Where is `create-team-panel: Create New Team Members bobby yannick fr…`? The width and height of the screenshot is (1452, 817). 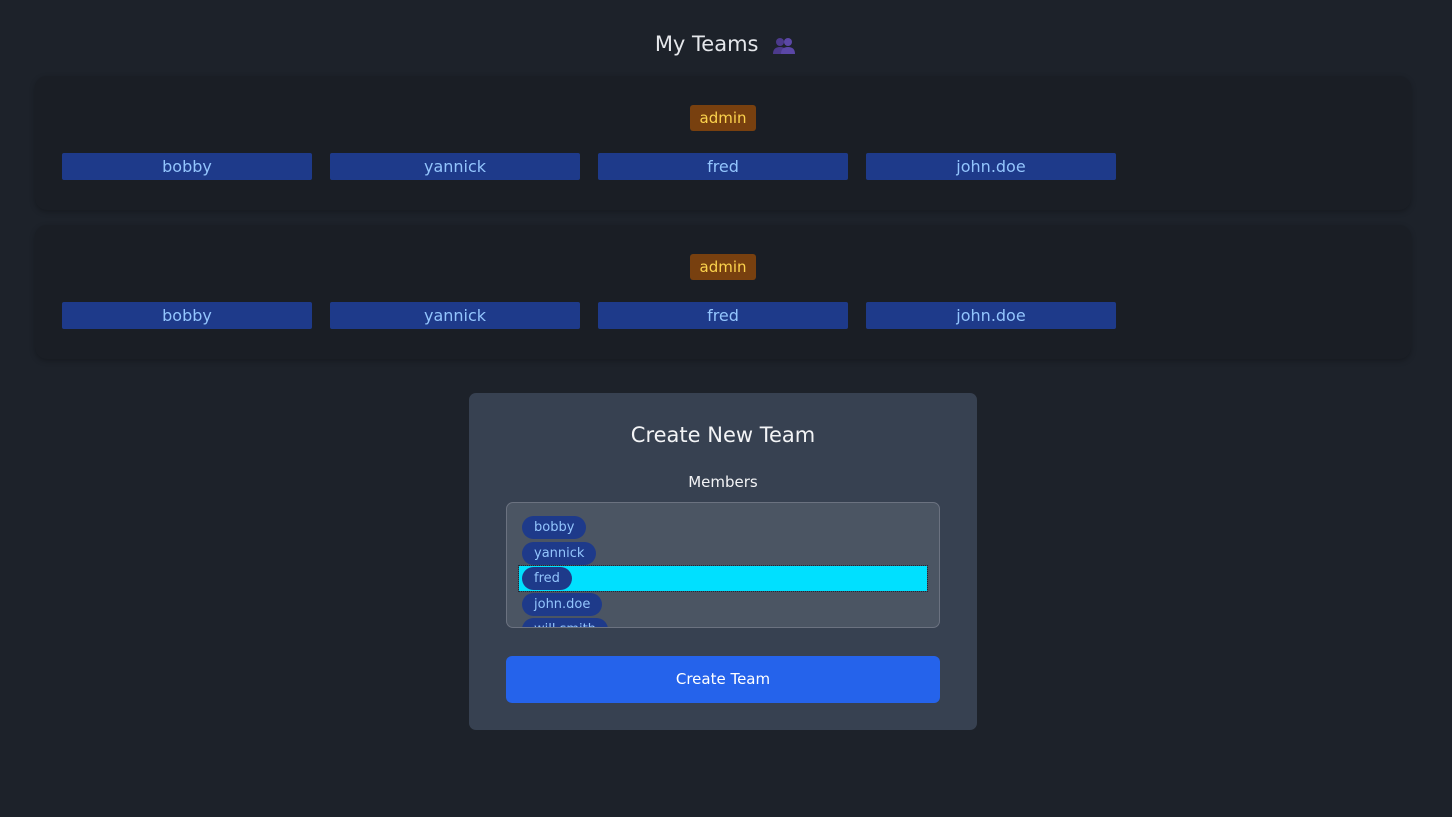
create-team-panel: Create New Team Members bobby yannick fr… is located at coordinates (723, 561).